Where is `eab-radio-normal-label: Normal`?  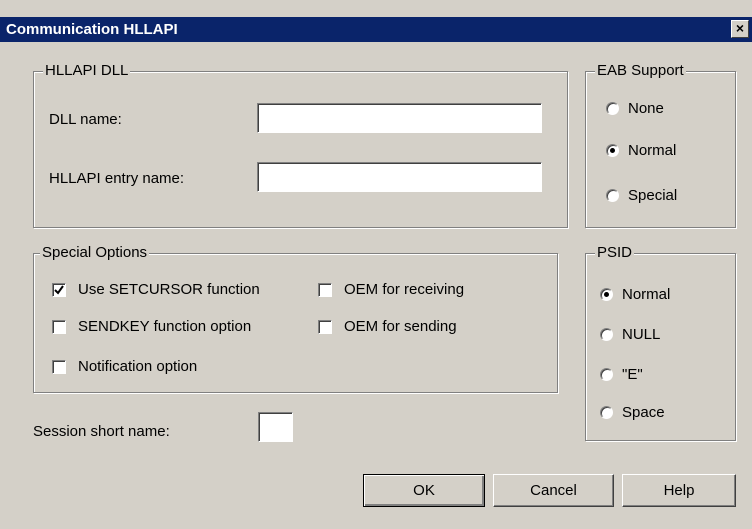 eab-radio-normal-label: Normal is located at coordinates (652, 150).